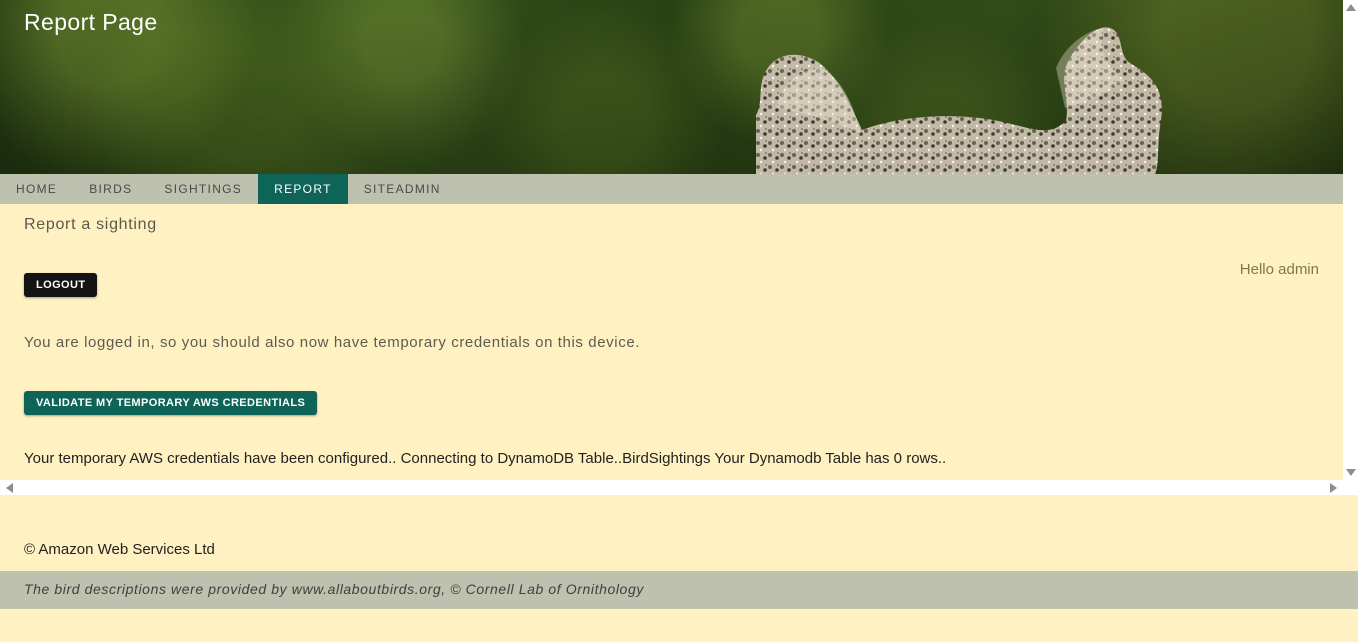  I want to click on nav-item-sightings: SIGHTINGS, so click(203, 189).